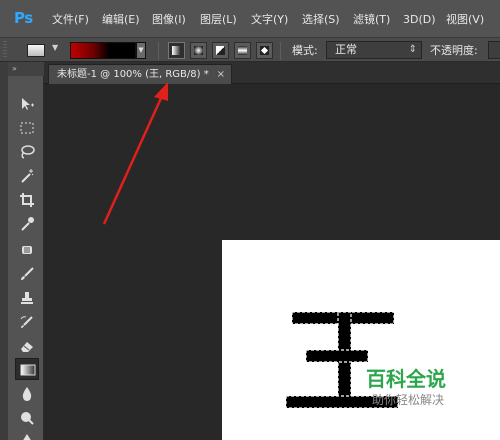  What do you see at coordinates (408, 400) in the screenshot?
I see `watermark-subtitle: 助你轻松解决` at bounding box center [408, 400].